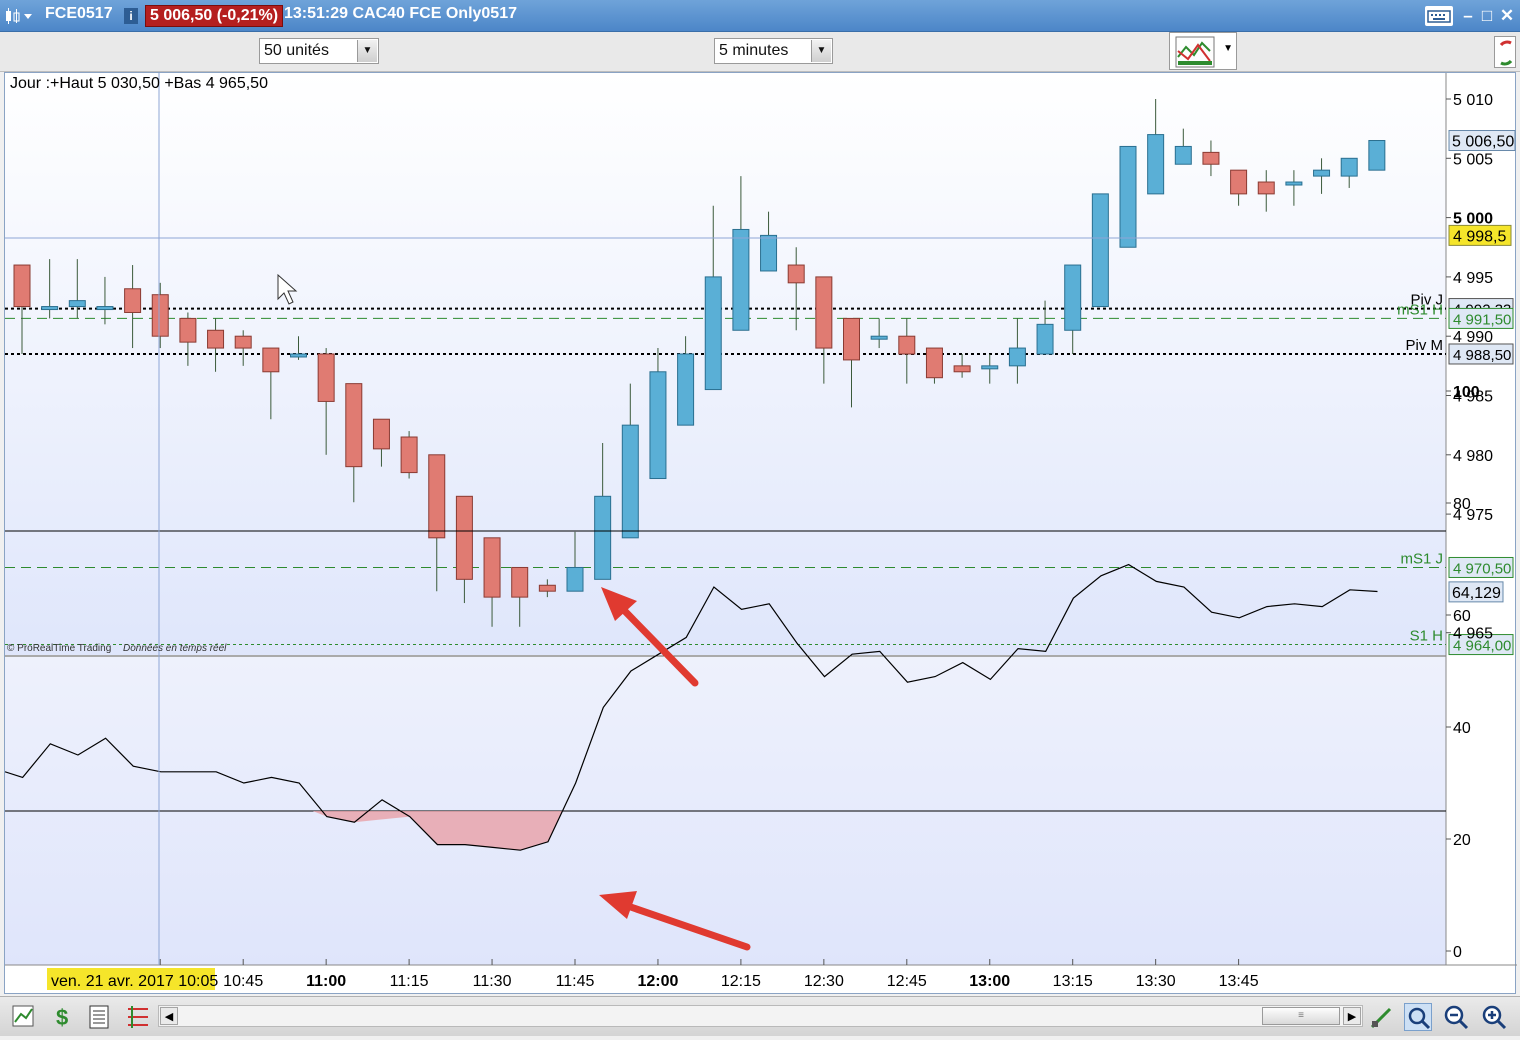  What do you see at coordinates (1195, 52) in the screenshot?
I see `indicators-icon` at bounding box center [1195, 52].